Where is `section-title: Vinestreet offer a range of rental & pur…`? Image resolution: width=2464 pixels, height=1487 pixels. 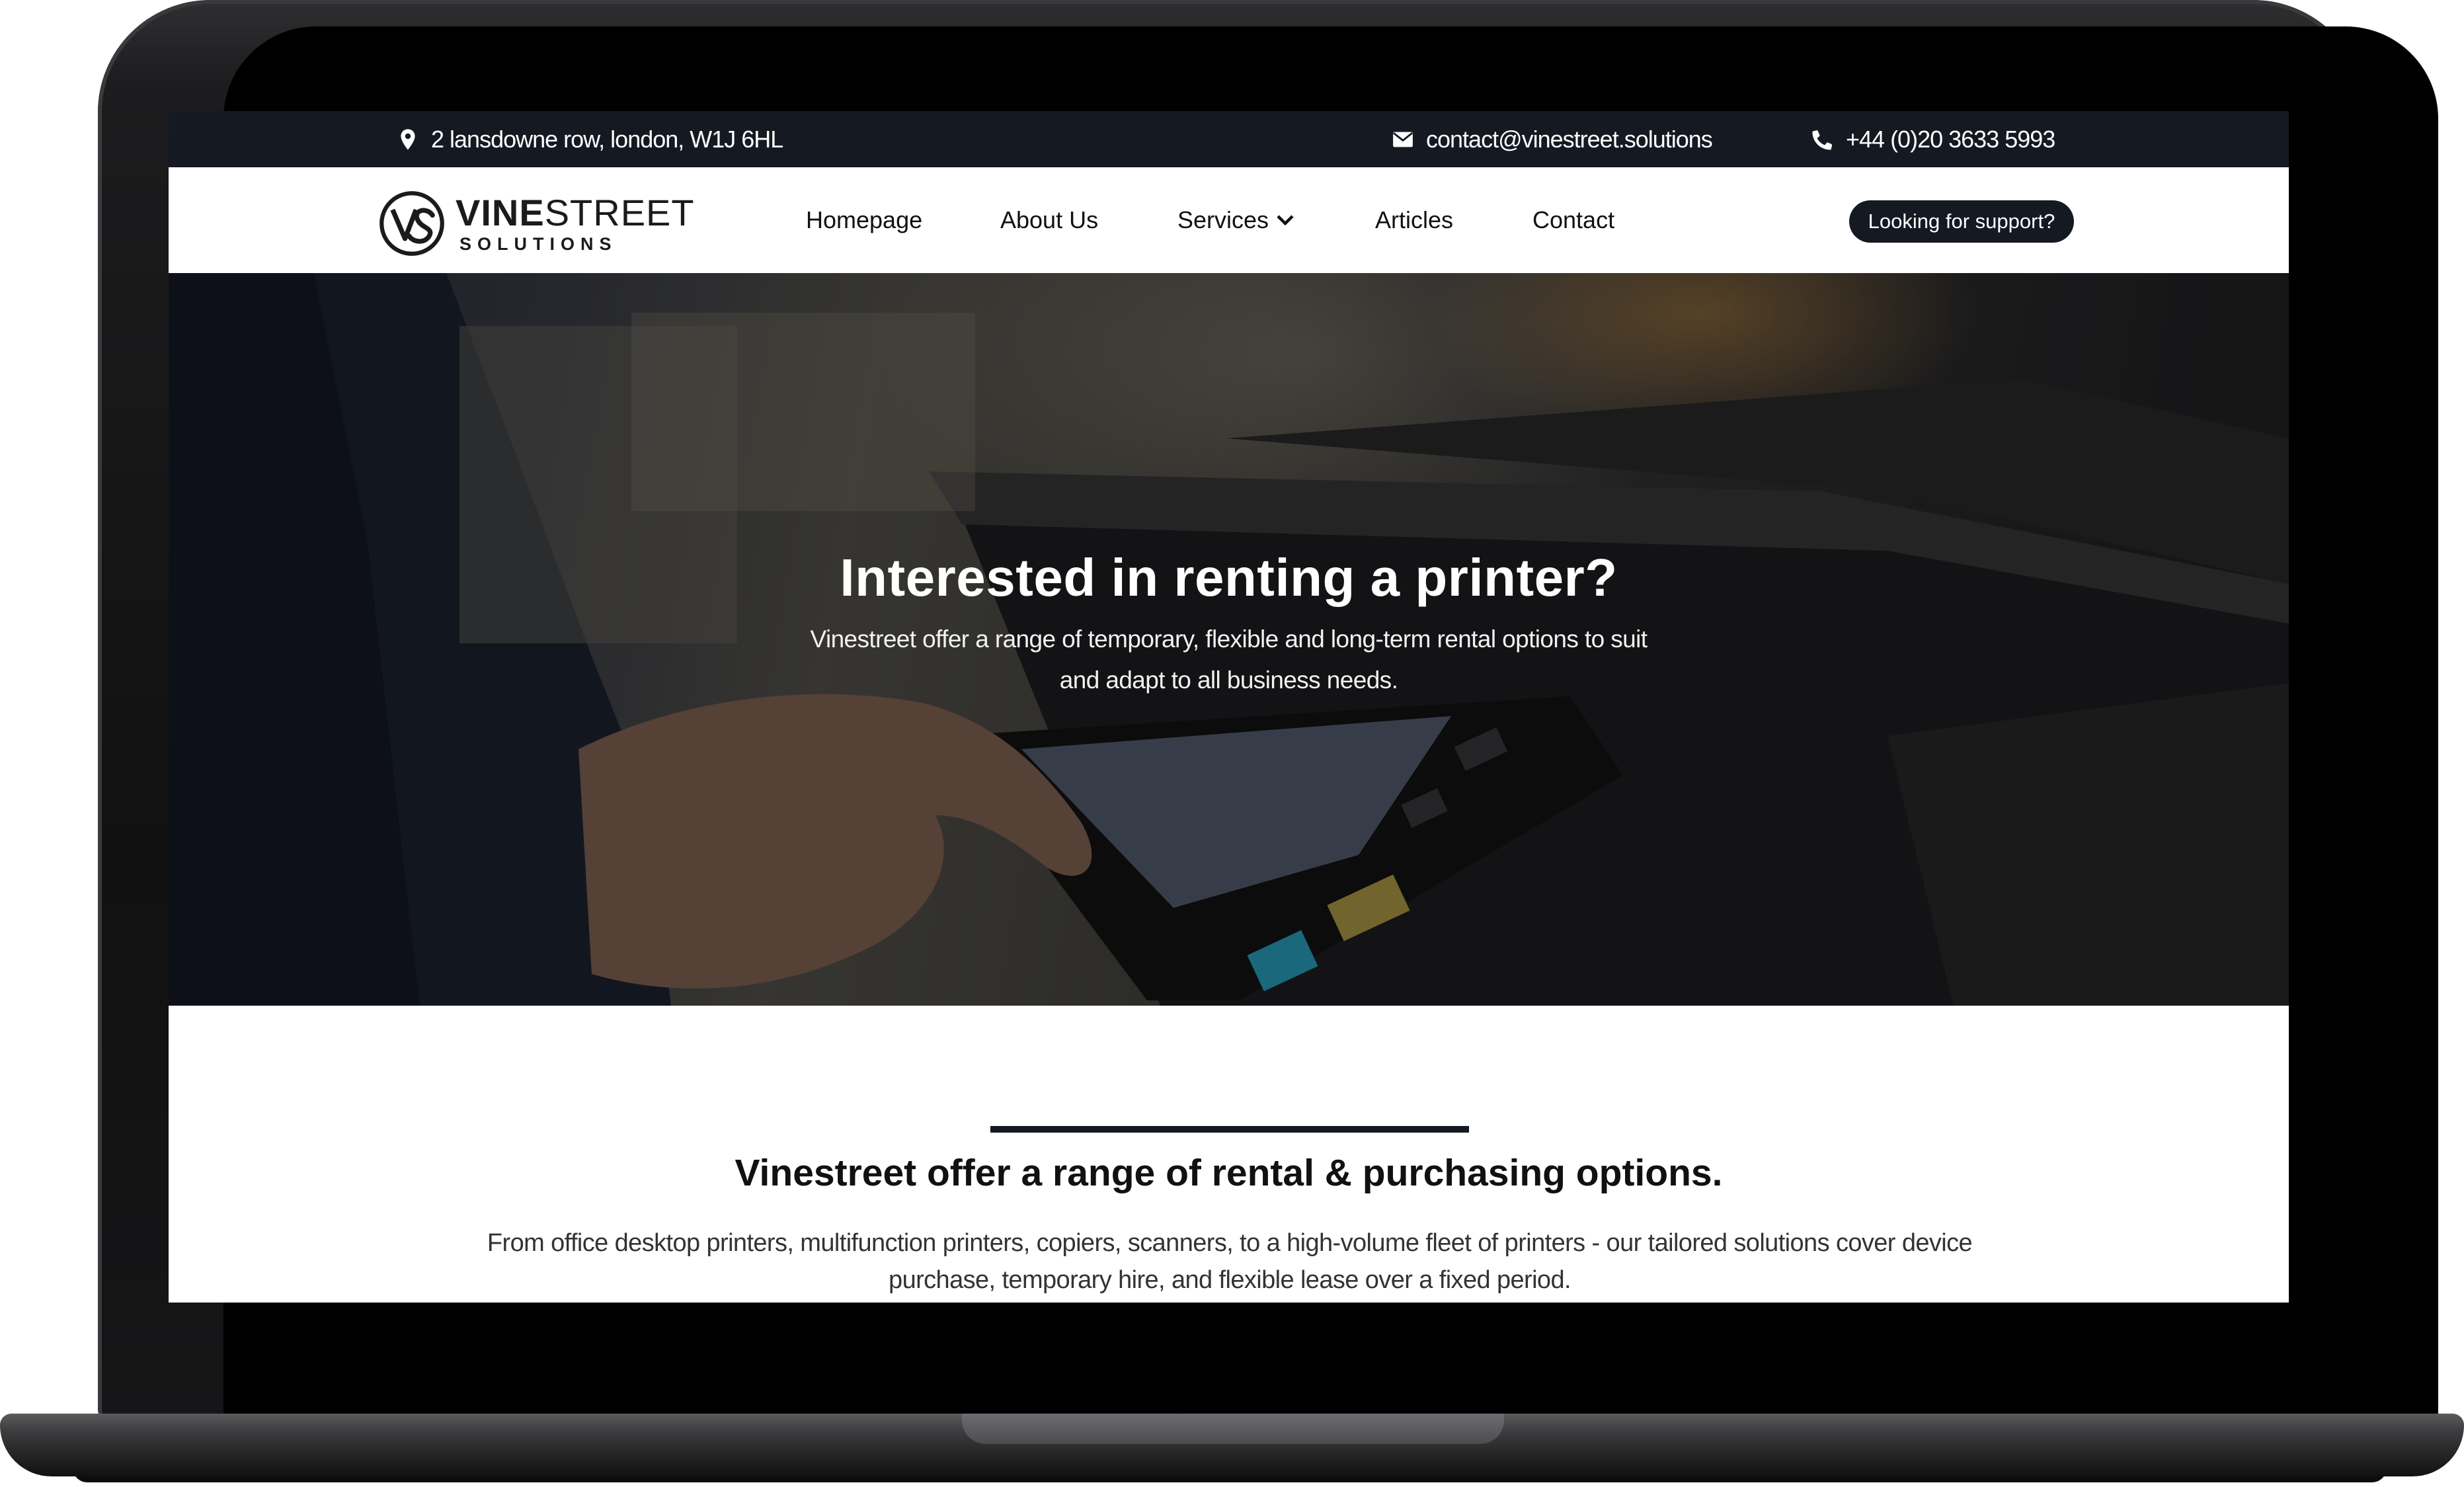
section-title: Vinestreet offer a range of rental & pur… is located at coordinates (1229, 1173).